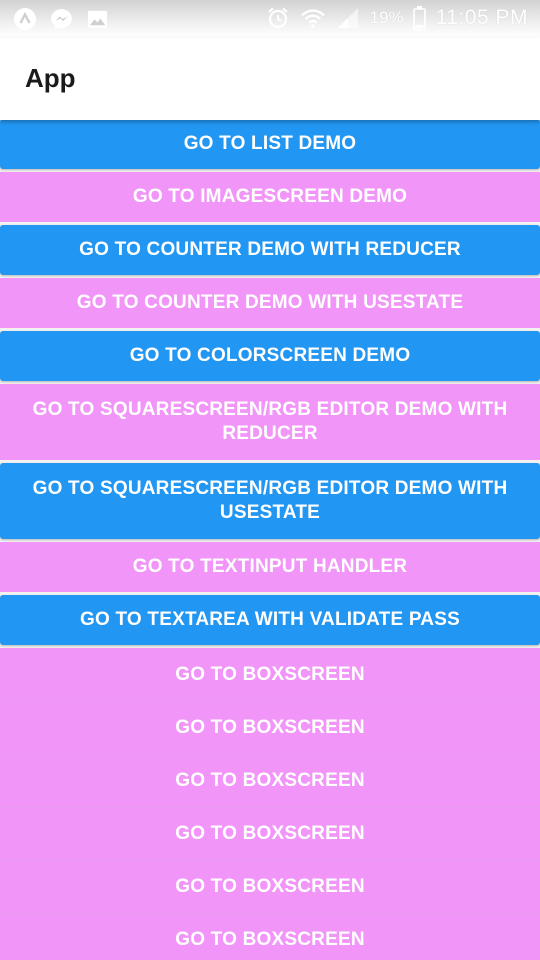 This screenshot has height=960, width=540. What do you see at coordinates (270, 567) in the screenshot?
I see `textinput-handler-button: GO TO TEXTINPUT HANDLER` at bounding box center [270, 567].